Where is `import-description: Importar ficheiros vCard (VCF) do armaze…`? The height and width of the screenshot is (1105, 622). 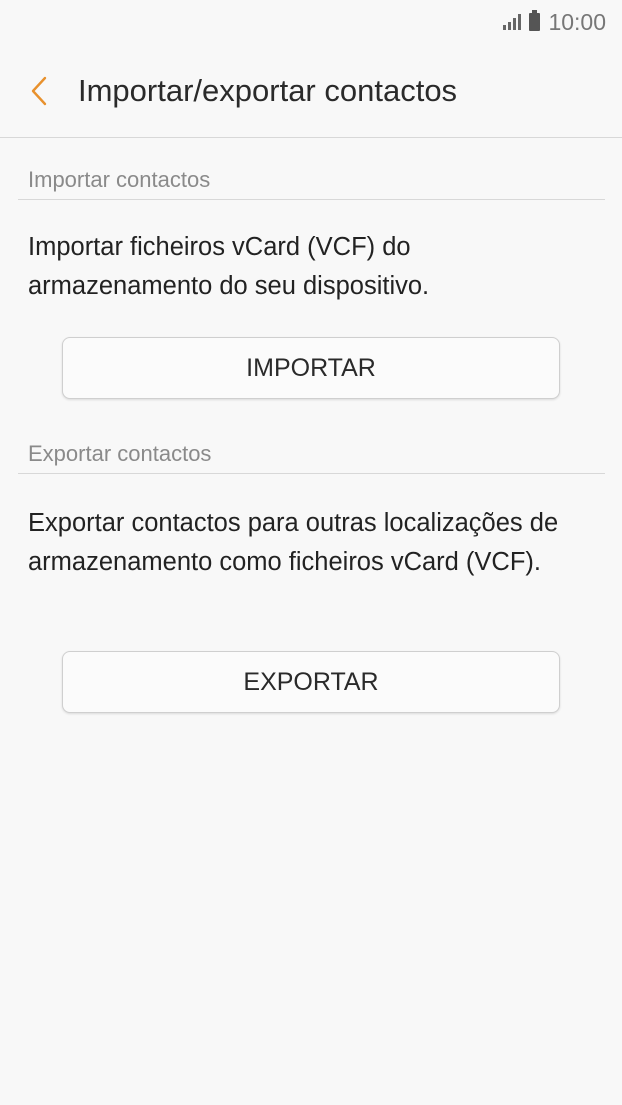 import-description: Importar ficheiros vCard (VCF) do armaze… is located at coordinates (229, 266).